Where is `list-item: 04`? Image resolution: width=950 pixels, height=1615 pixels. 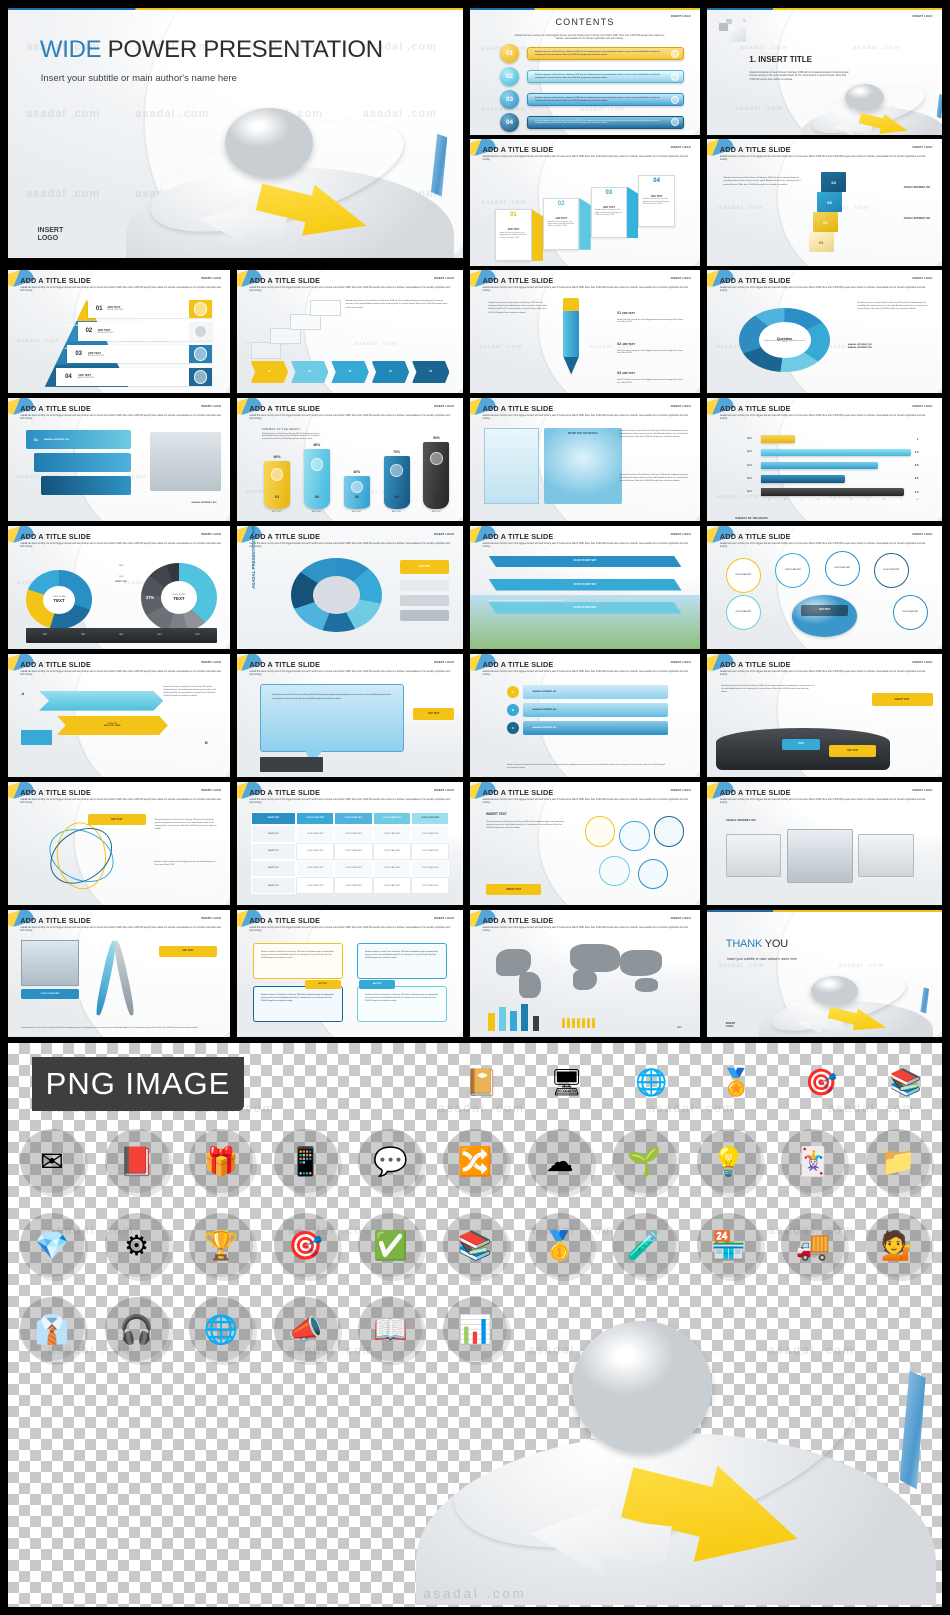
list-item: 04 is located at coordinates (390, 372).